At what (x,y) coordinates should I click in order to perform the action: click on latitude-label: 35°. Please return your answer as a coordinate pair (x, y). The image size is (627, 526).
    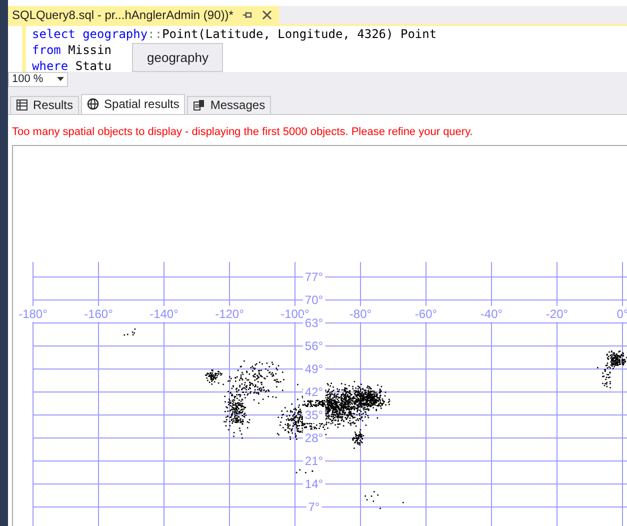
    Looking at the image, I should click on (314, 415).